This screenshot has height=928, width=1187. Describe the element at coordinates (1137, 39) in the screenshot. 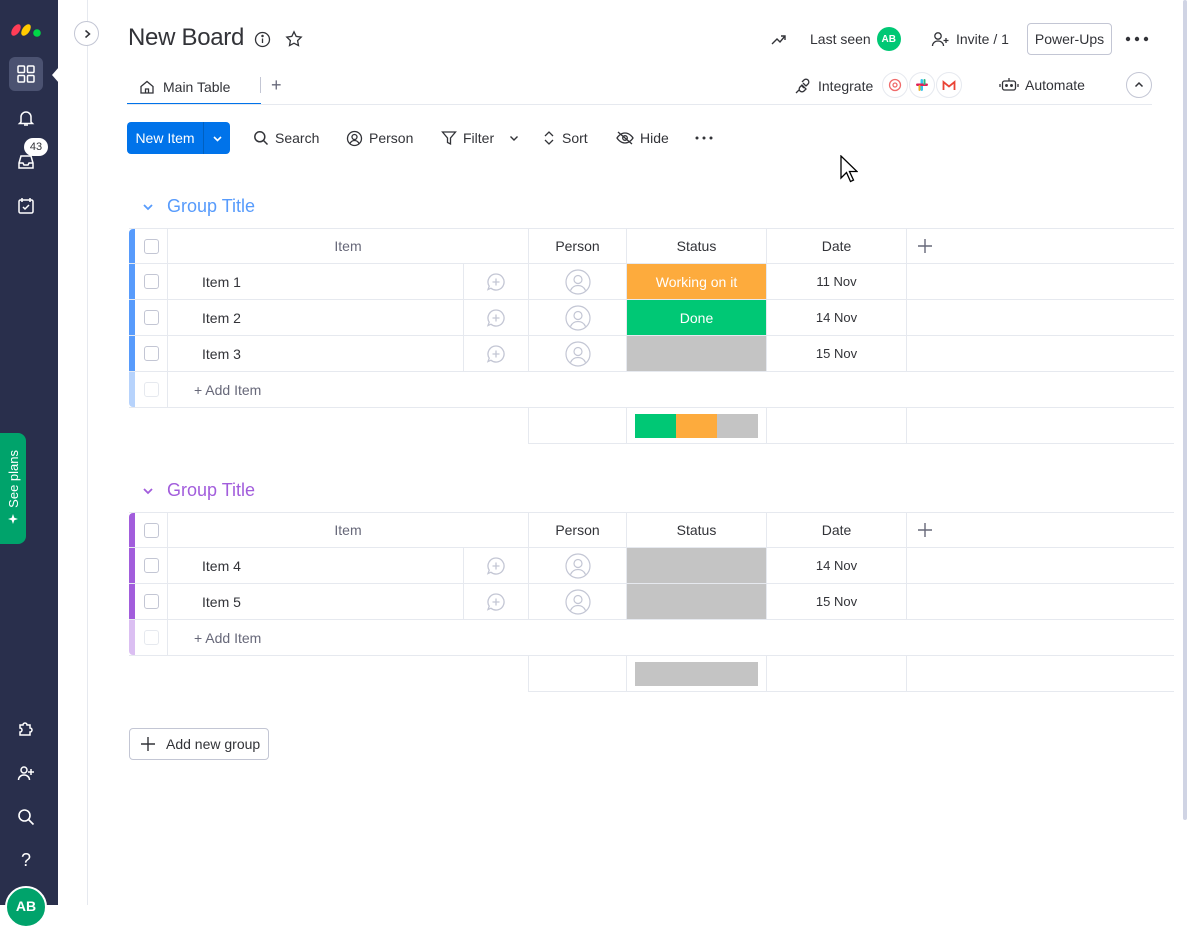

I see `more-options-icon` at that location.